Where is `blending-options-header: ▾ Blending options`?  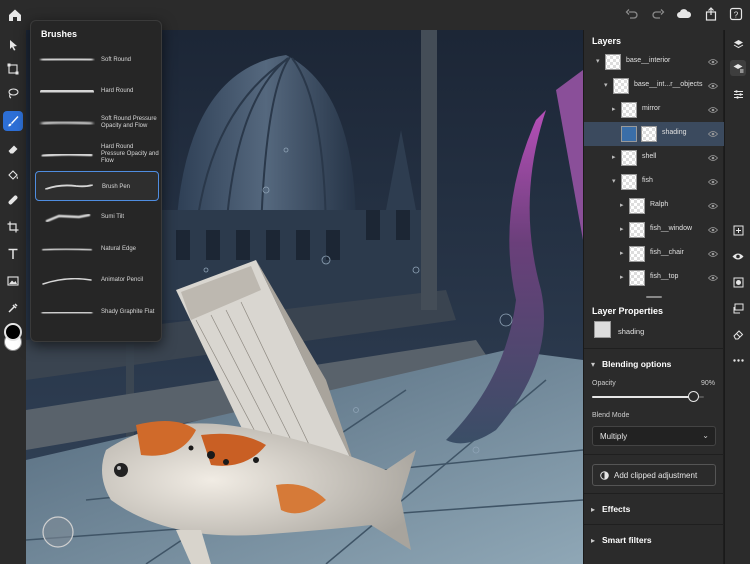 blending-options-header: ▾ Blending options is located at coordinates (654, 363).